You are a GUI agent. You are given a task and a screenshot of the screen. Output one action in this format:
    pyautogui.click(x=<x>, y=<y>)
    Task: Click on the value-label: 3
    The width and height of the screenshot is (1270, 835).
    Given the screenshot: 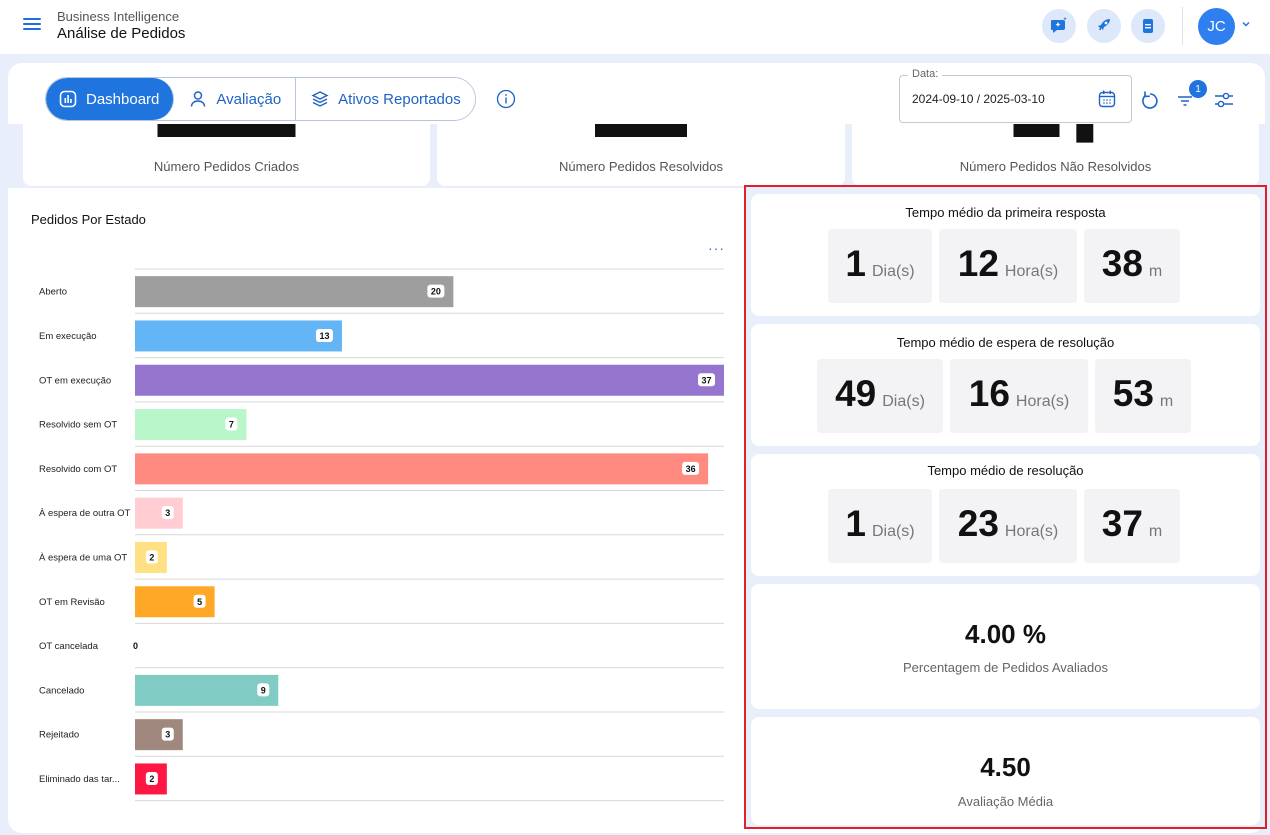 What is the action you would take?
    pyautogui.click(x=167, y=513)
    